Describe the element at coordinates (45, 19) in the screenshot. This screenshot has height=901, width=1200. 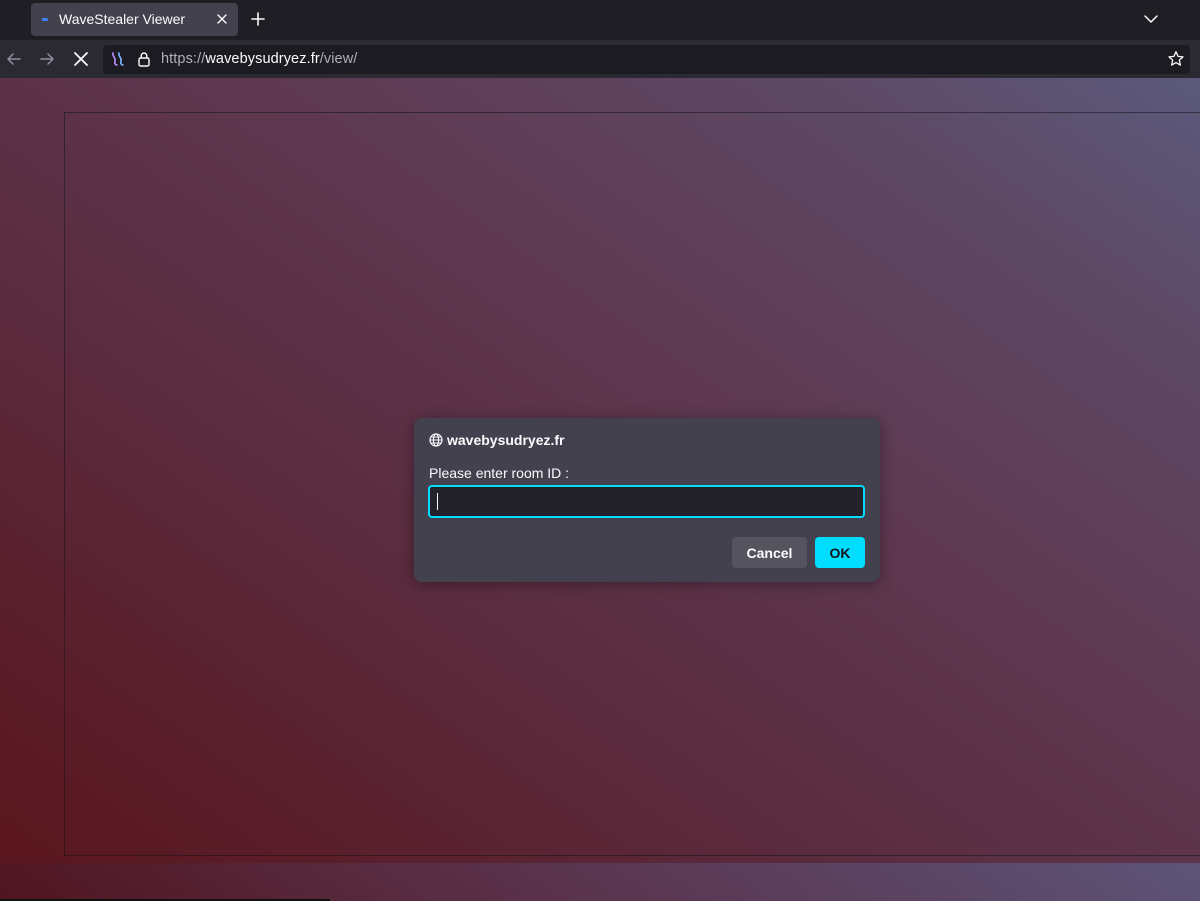
I see `tab-favicon-icon` at that location.